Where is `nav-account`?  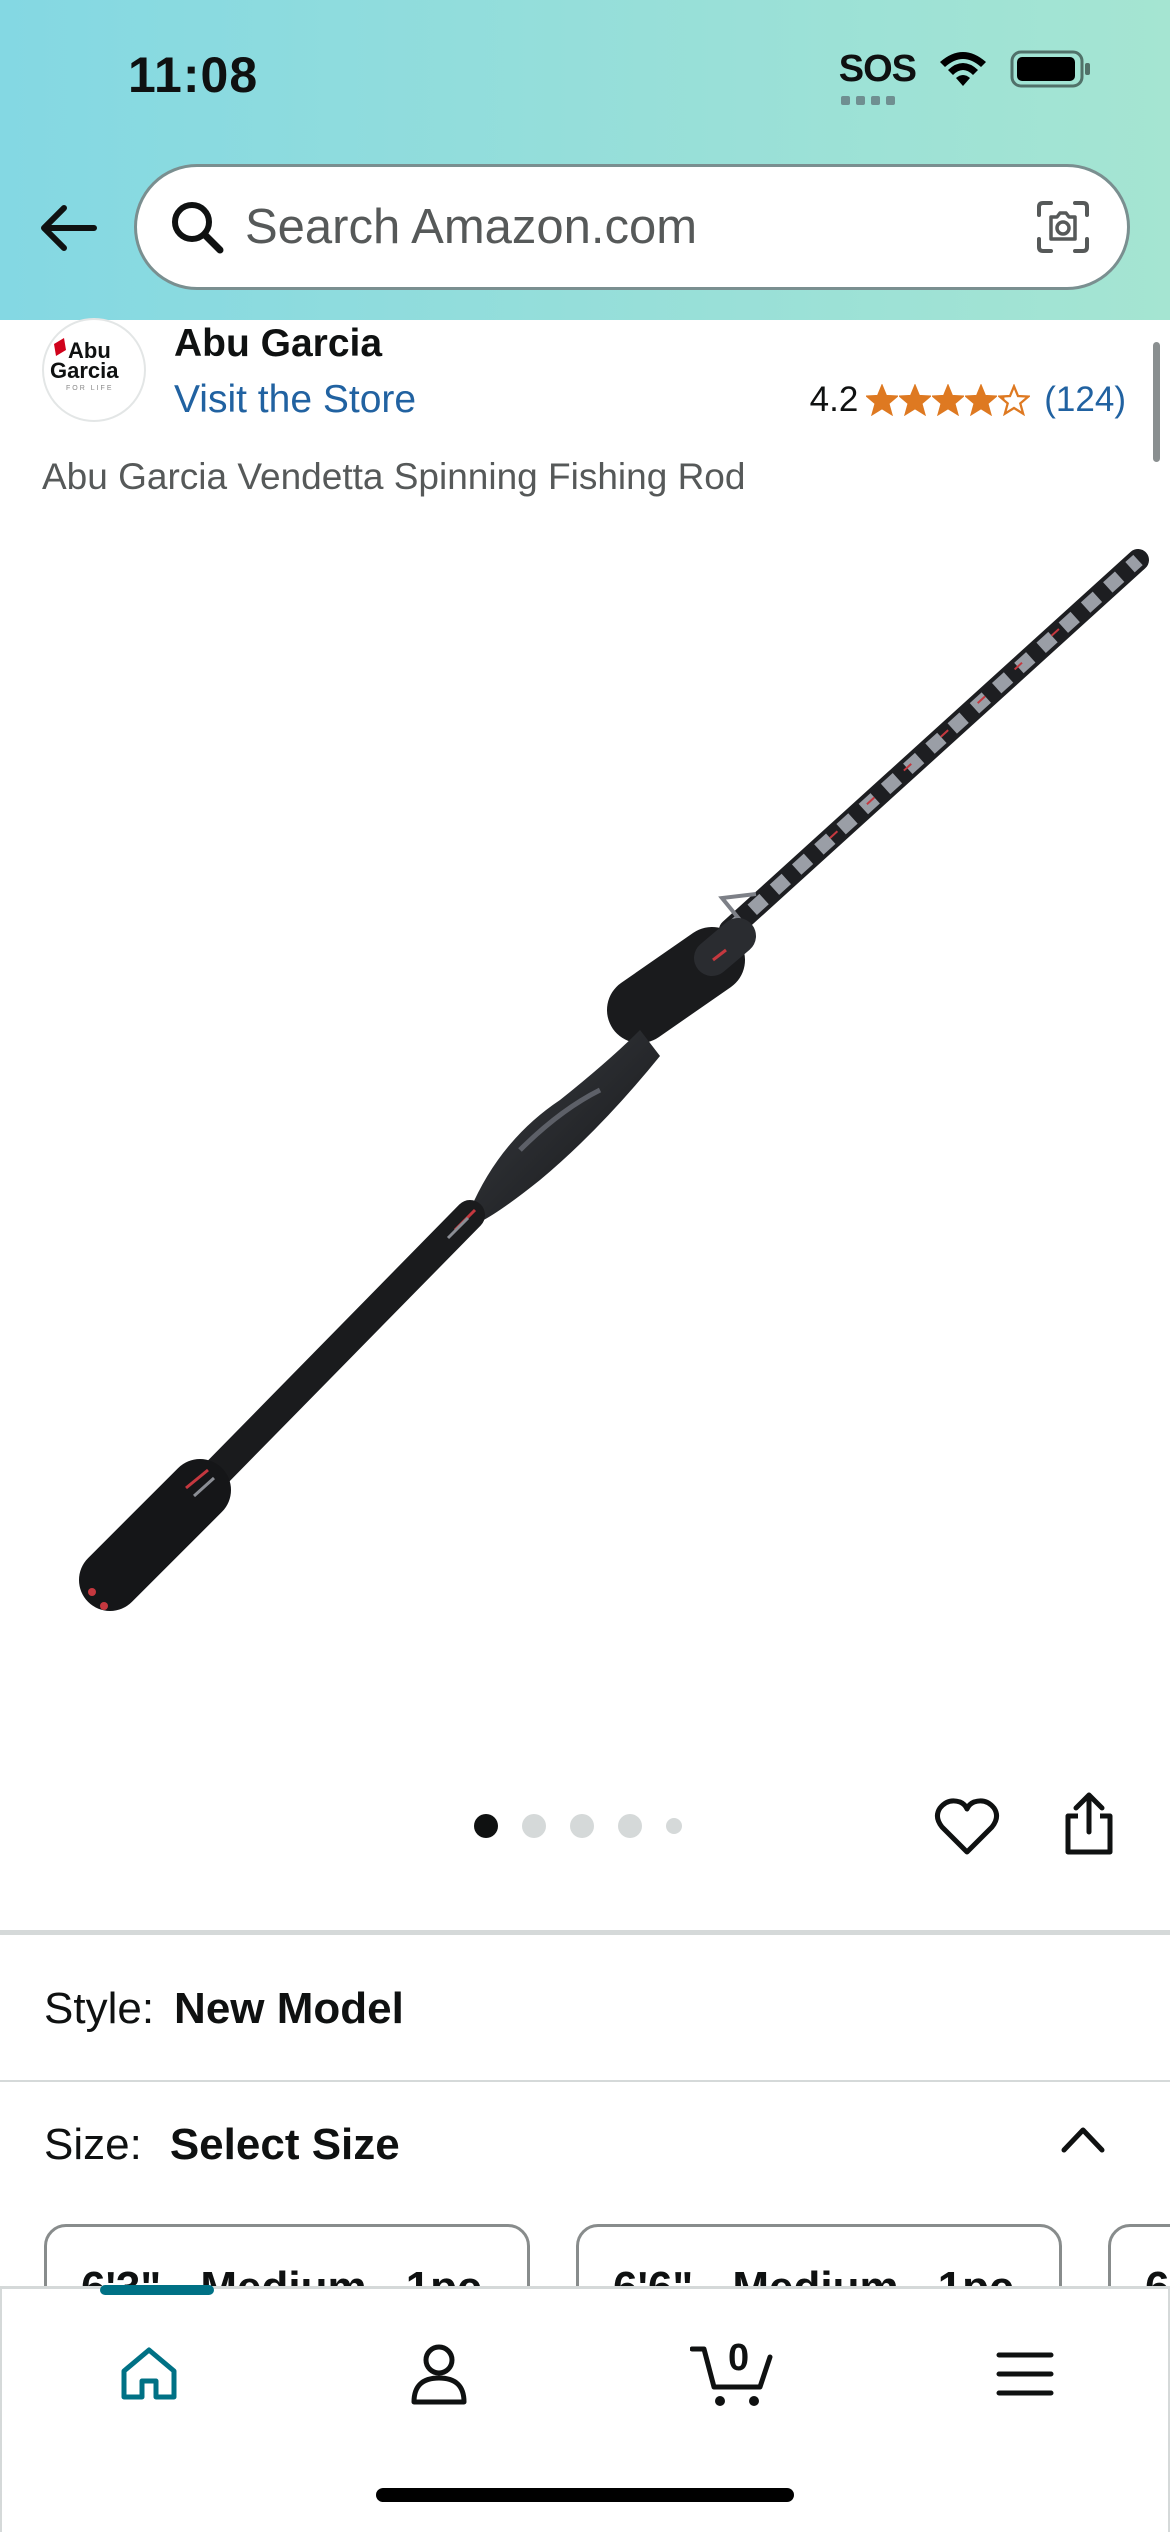
nav-account is located at coordinates (439, 2374).